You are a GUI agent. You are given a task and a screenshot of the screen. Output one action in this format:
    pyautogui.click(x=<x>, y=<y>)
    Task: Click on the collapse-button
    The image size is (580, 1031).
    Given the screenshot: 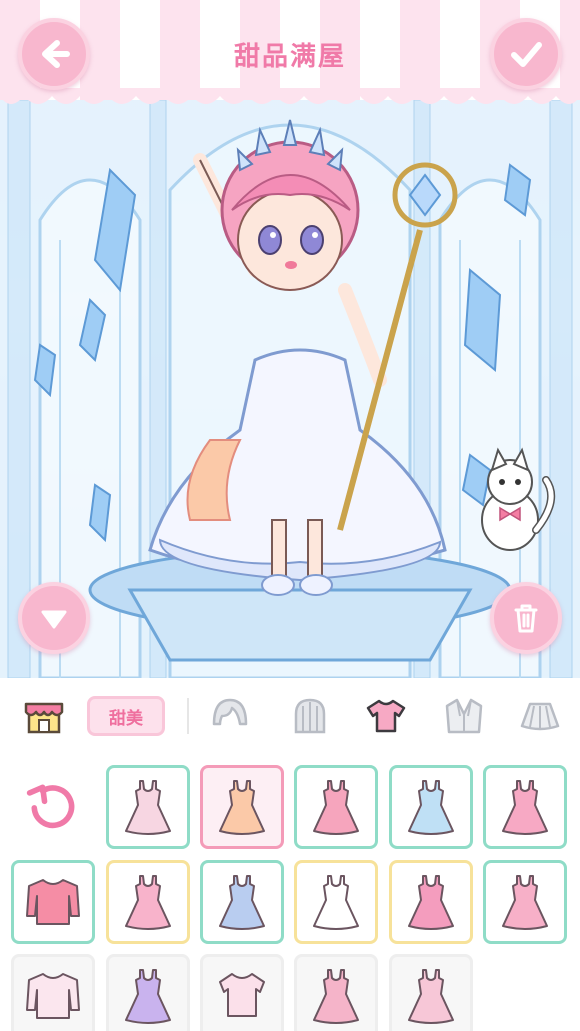 What is the action you would take?
    pyautogui.click(x=54, y=618)
    